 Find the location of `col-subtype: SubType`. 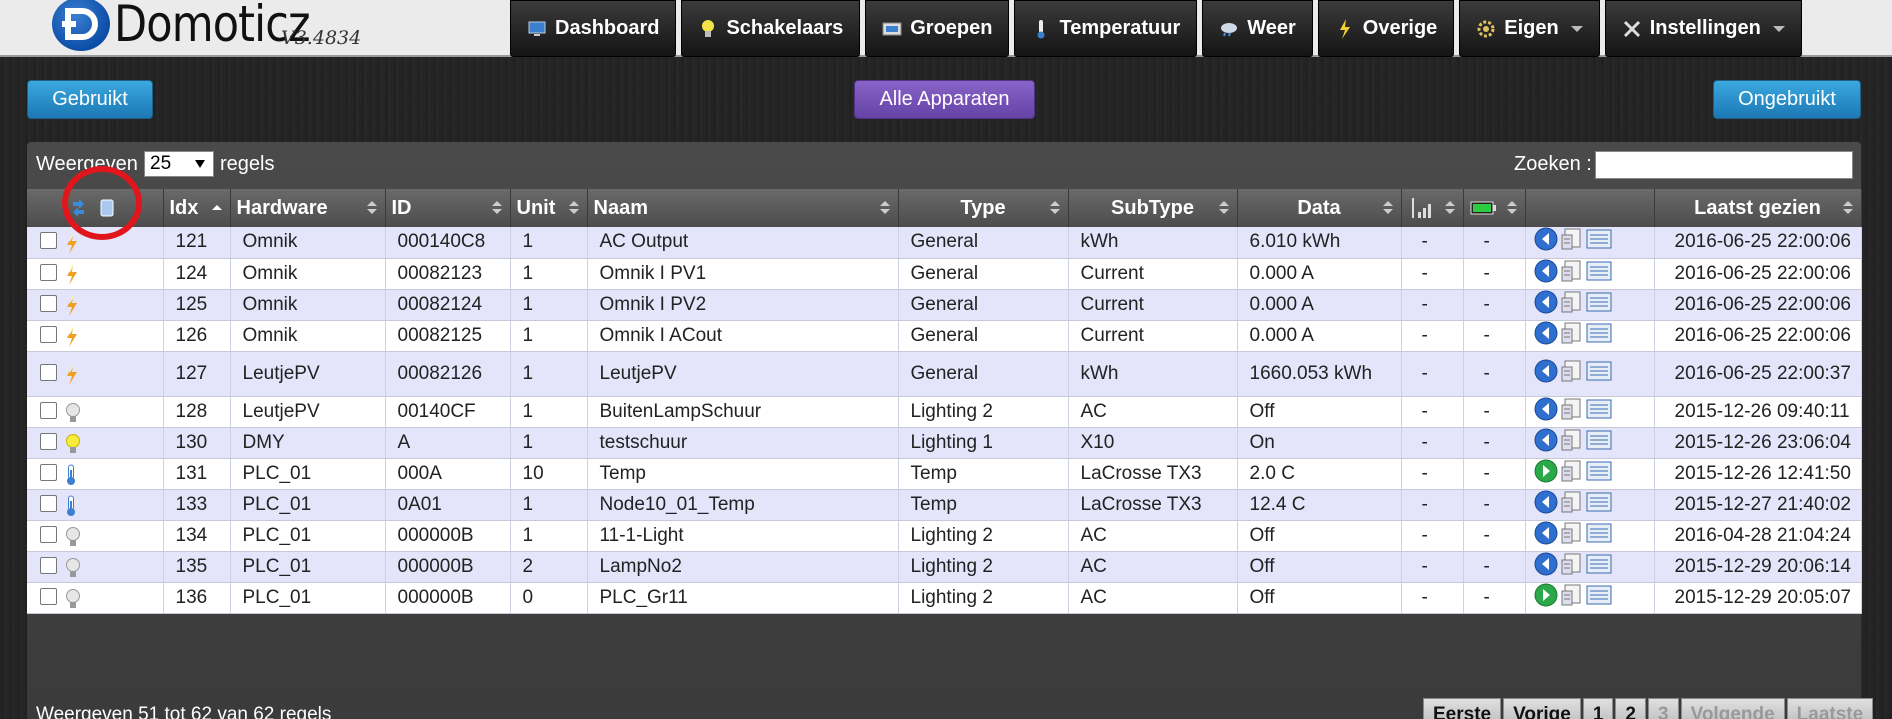

col-subtype: SubType is located at coordinates (1153, 208).